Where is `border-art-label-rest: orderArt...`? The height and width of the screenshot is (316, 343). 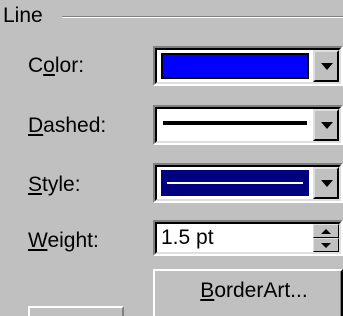 border-art-label-rest: orderArt... is located at coordinates (261, 290).